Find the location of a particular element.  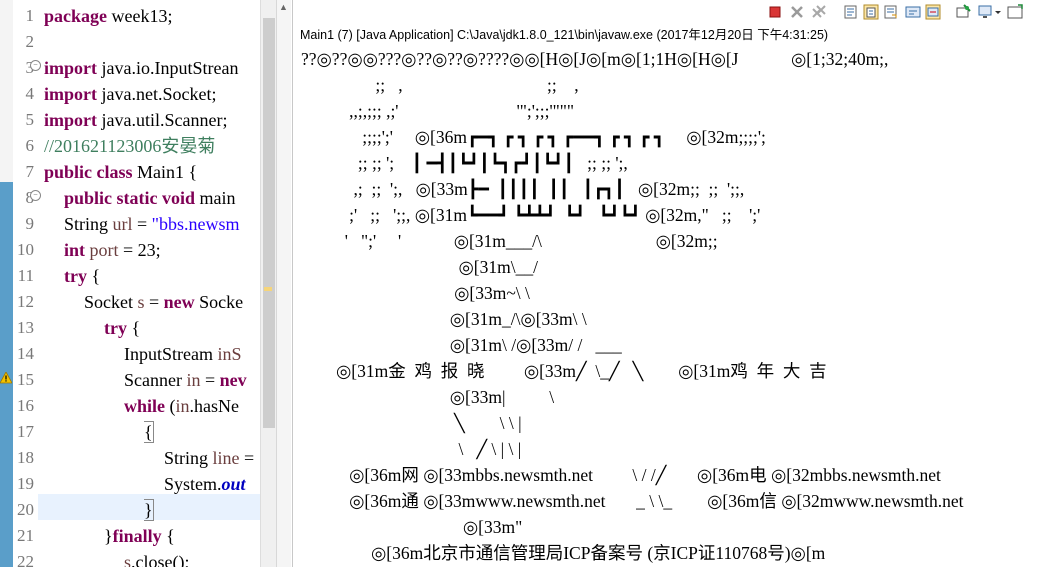

code-line-9: String url = "bbs.newsm is located at coordinates (171, 224).